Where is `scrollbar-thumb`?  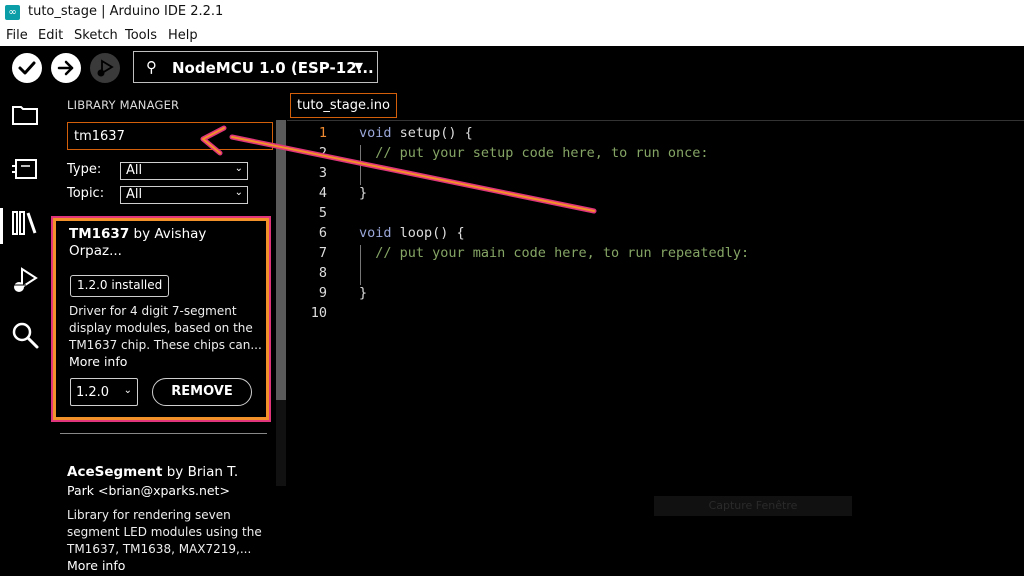 scrollbar-thumb is located at coordinates (281, 260).